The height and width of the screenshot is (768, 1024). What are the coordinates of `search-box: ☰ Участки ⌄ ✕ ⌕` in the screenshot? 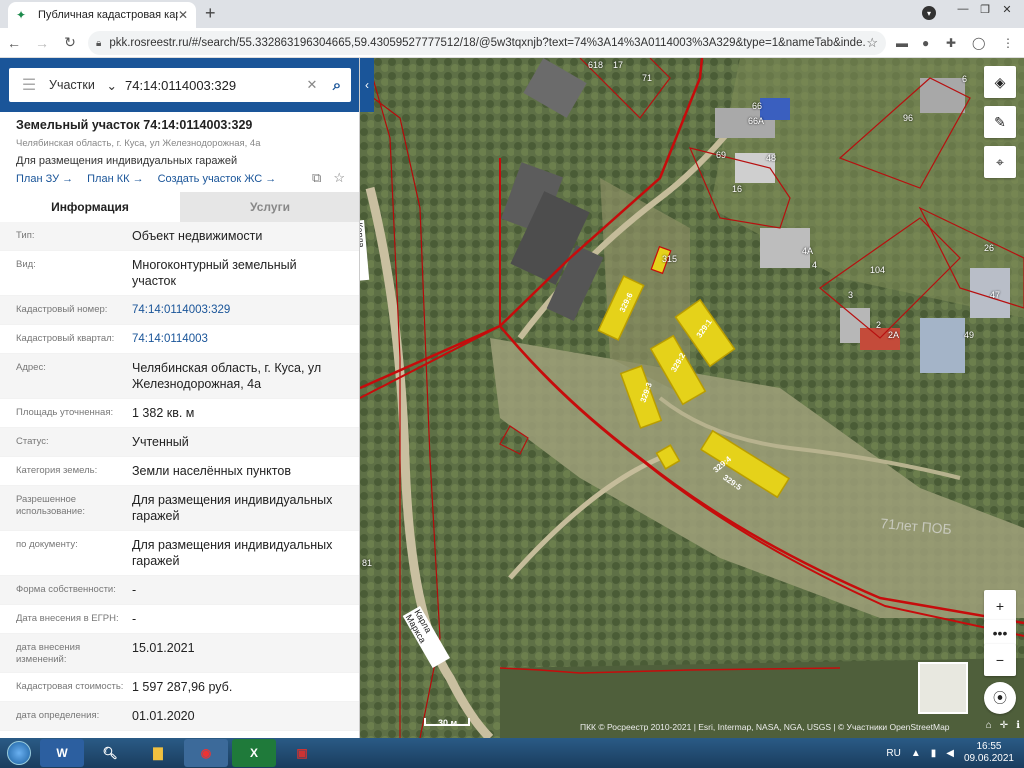 It's located at (180, 85).